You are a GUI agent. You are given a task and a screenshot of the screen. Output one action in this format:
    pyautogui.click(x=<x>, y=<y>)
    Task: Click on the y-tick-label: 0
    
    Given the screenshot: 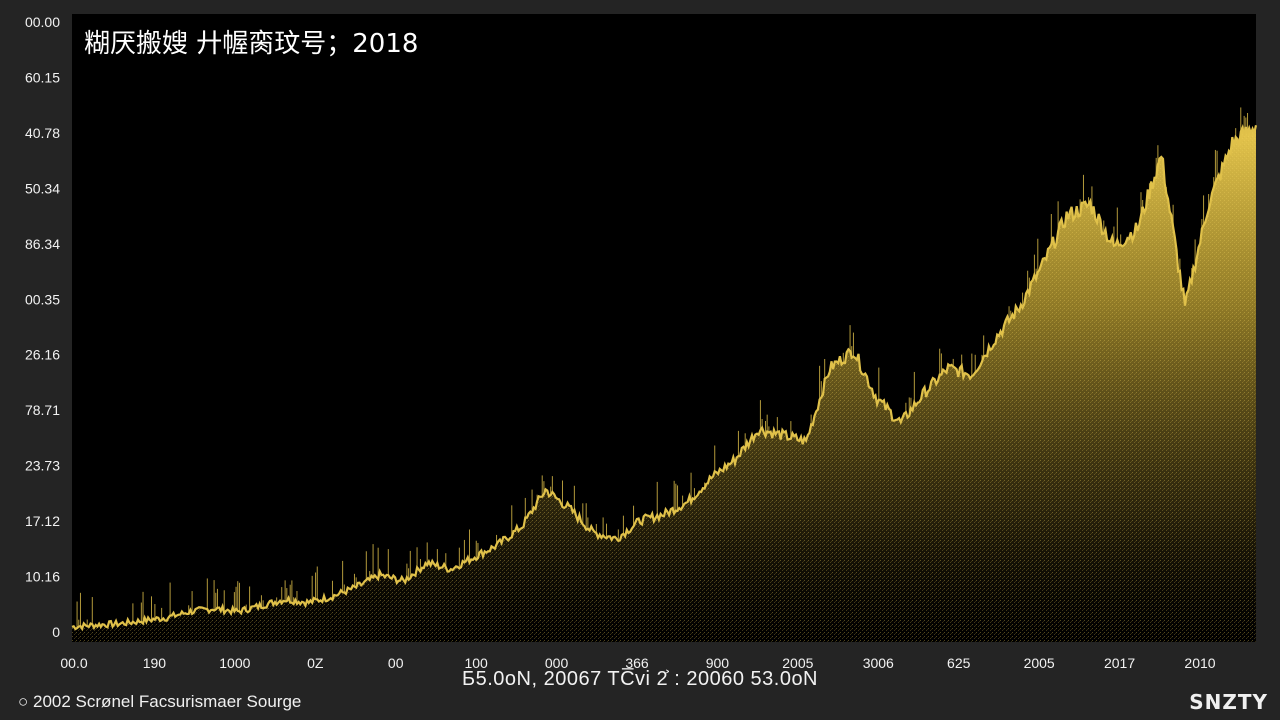 What is the action you would take?
    pyautogui.click(x=56, y=632)
    